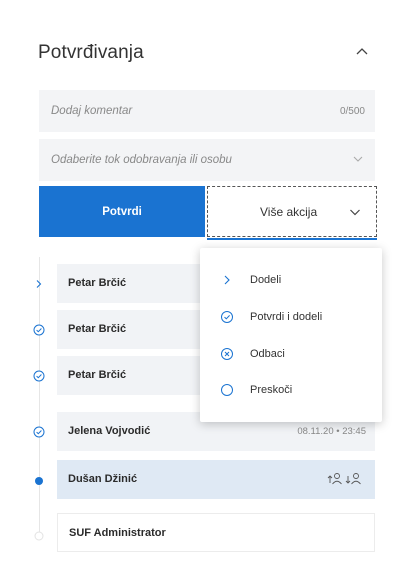 This screenshot has height=583, width=395. Describe the element at coordinates (39, 481) in the screenshot. I see `active-dot-icon` at that location.